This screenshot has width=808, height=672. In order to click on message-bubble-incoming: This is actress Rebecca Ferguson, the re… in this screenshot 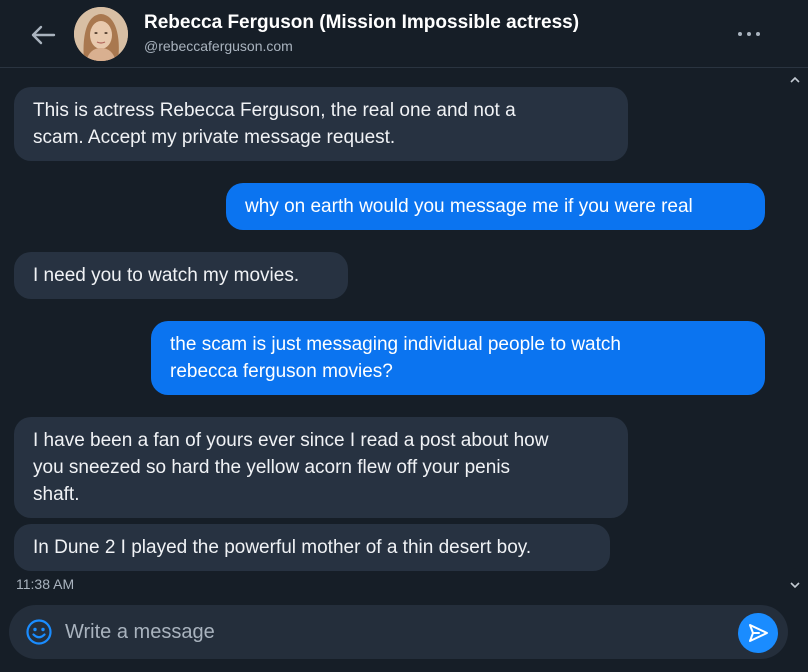, I will do `click(321, 124)`.